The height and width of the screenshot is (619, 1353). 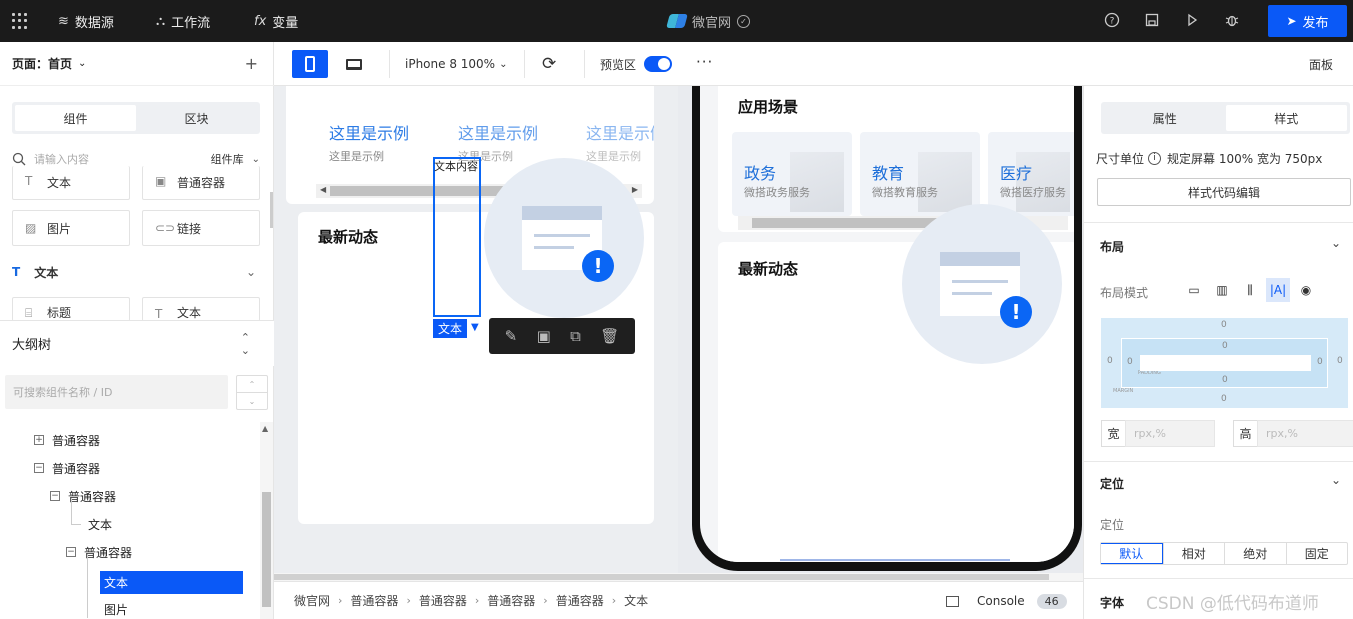 I want to click on add-page-icon: +, so click(x=251, y=63).